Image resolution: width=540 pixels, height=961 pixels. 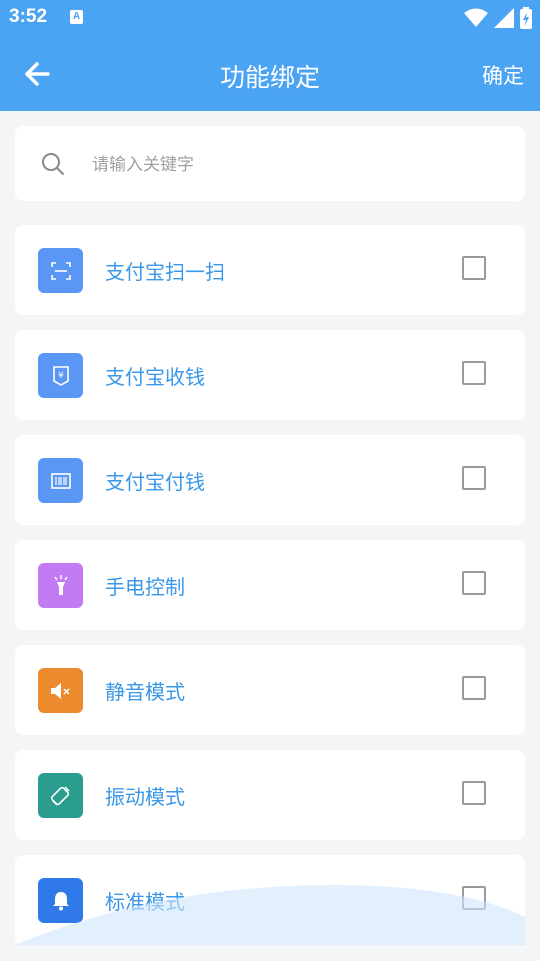 I want to click on item-label: 振动模式, so click(x=145, y=797).